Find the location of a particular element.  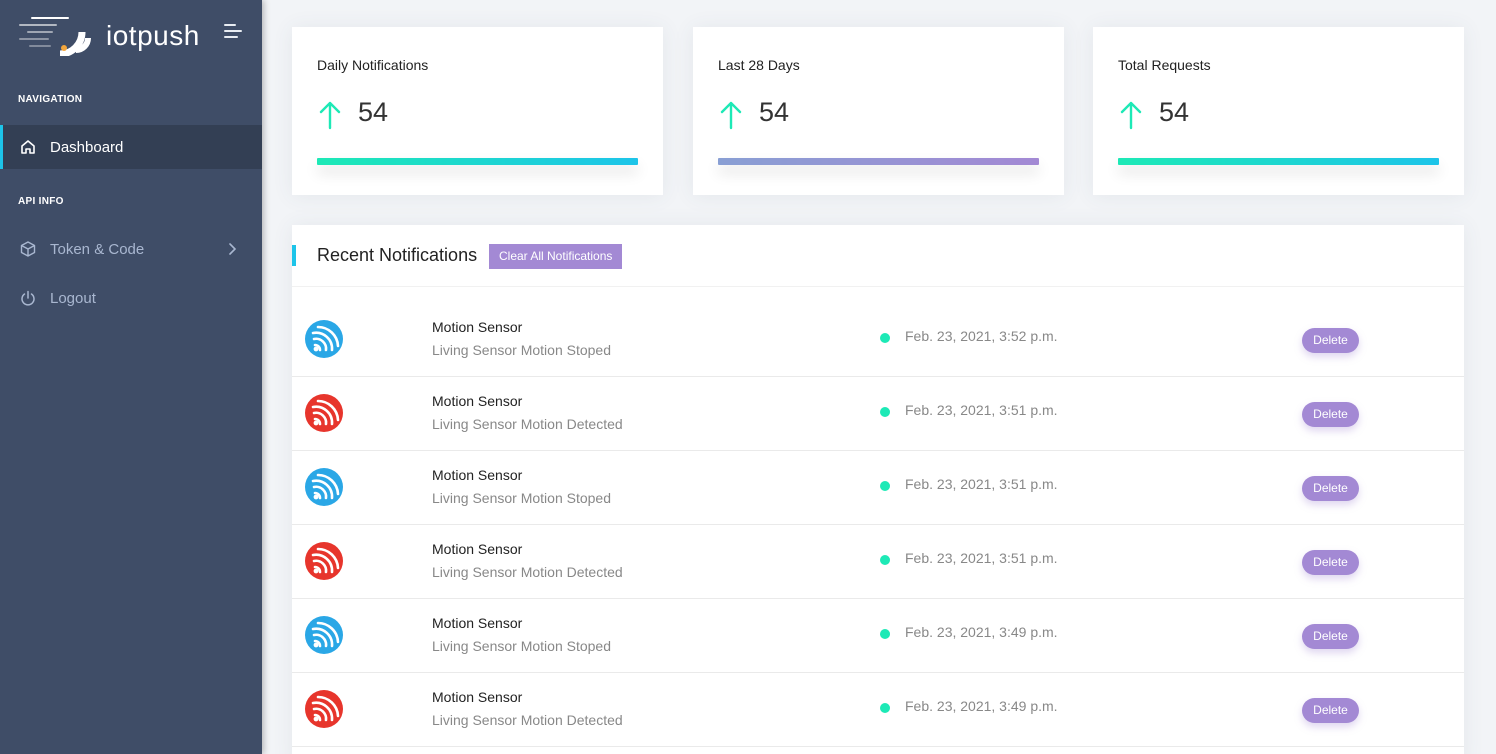

home-icon is located at coordinates (28, 147).